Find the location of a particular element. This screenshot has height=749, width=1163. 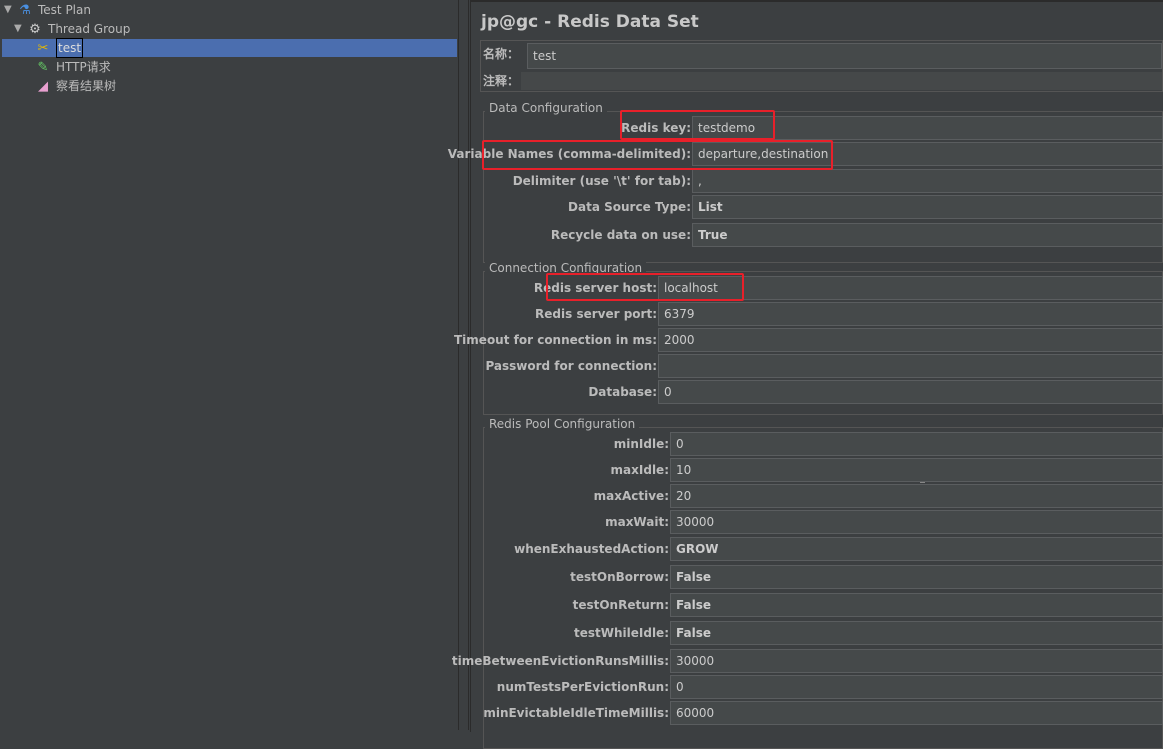

name-comment-box: 名称： test 注释： is located at coordinates (821, 66).